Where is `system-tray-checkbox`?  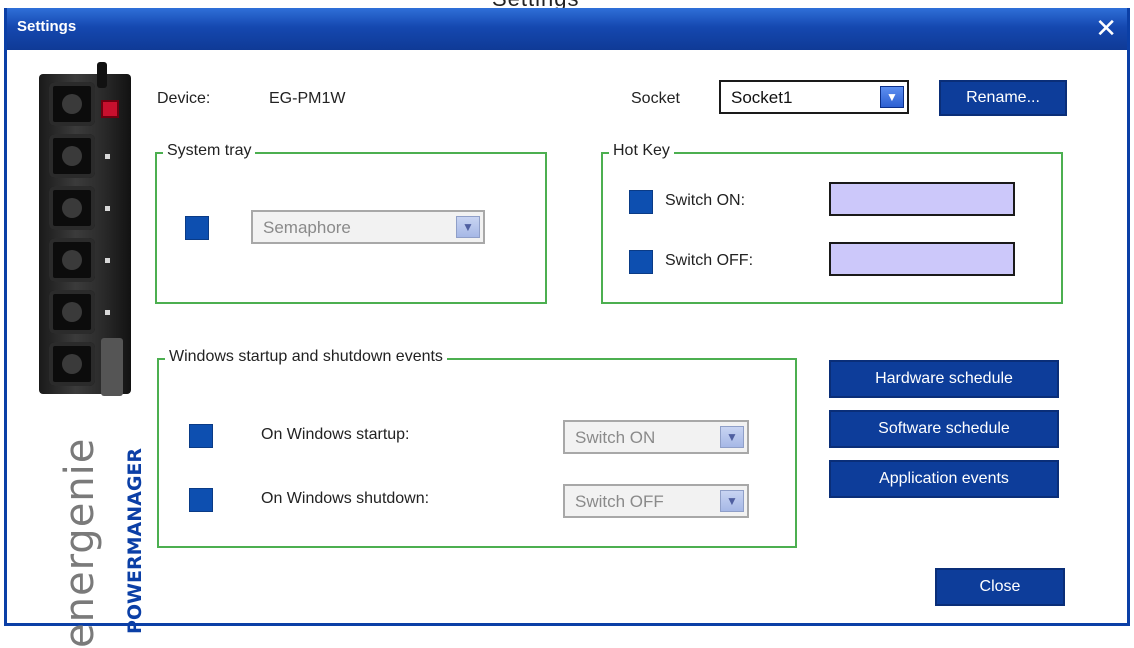 system-tray-checkbox is located at coordinates (197, 228).